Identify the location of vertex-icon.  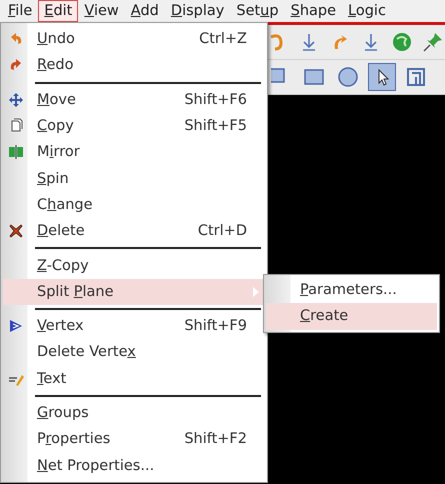
(16, 326).